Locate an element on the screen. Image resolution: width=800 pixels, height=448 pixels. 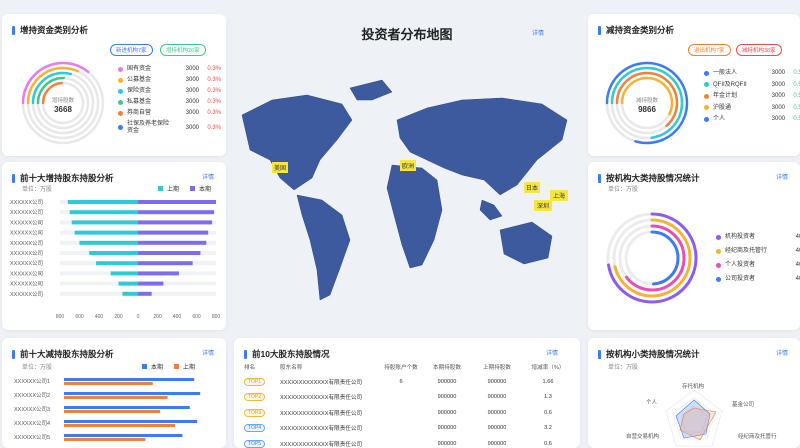
panel-title: 增持资金类别分析 is located at coordinates (50, 30).